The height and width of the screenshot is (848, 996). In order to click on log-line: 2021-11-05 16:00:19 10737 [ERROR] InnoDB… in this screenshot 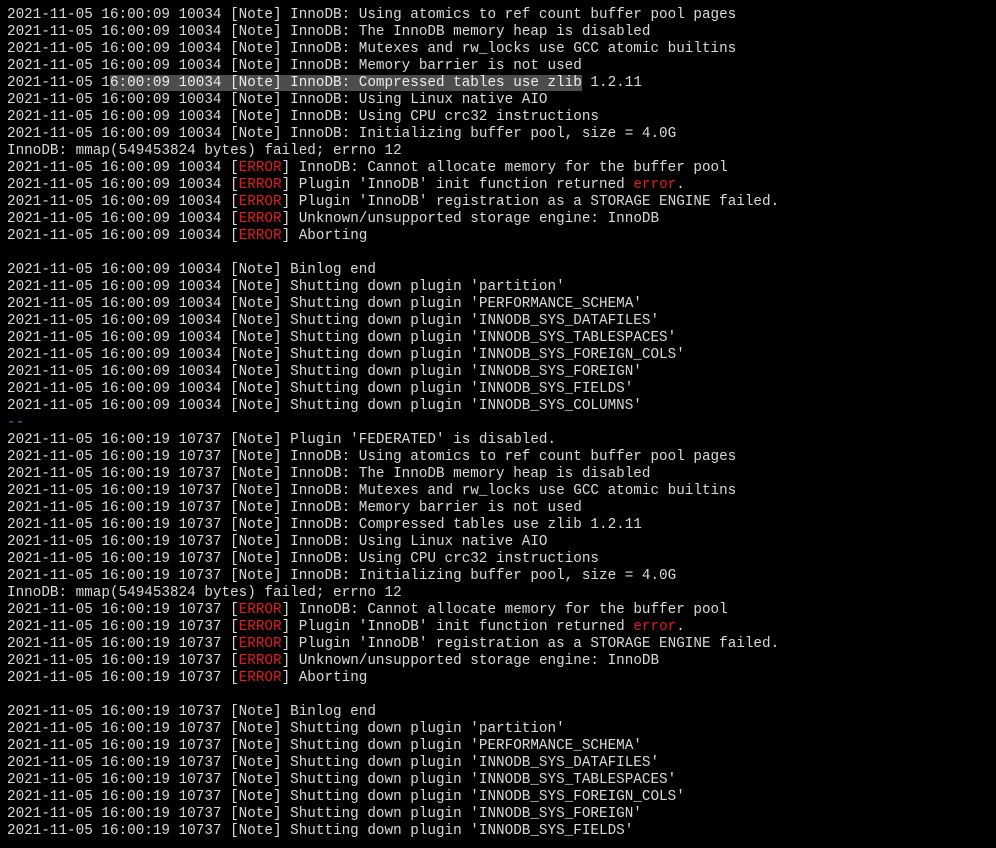, I will do `click(501, 610)`.